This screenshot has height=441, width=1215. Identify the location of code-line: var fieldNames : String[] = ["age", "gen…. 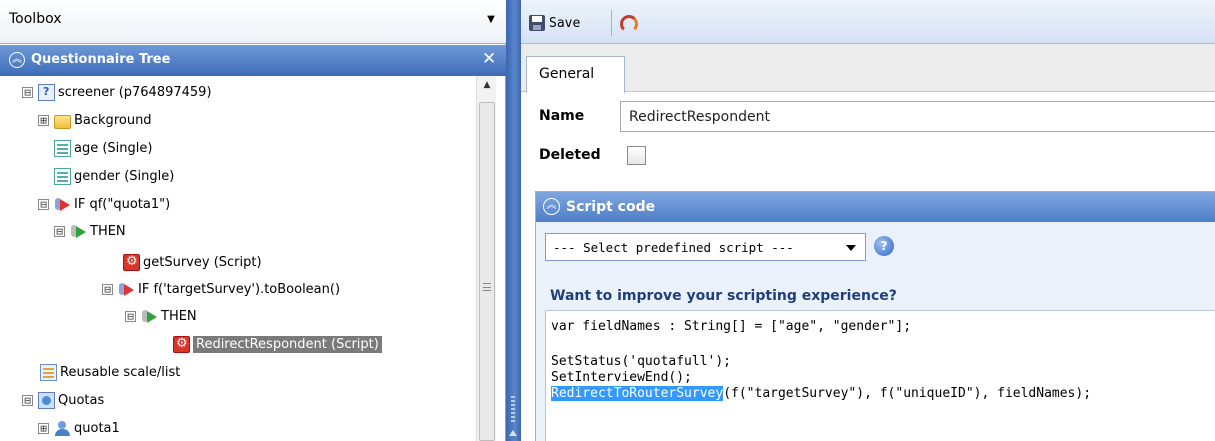
(731, 326).